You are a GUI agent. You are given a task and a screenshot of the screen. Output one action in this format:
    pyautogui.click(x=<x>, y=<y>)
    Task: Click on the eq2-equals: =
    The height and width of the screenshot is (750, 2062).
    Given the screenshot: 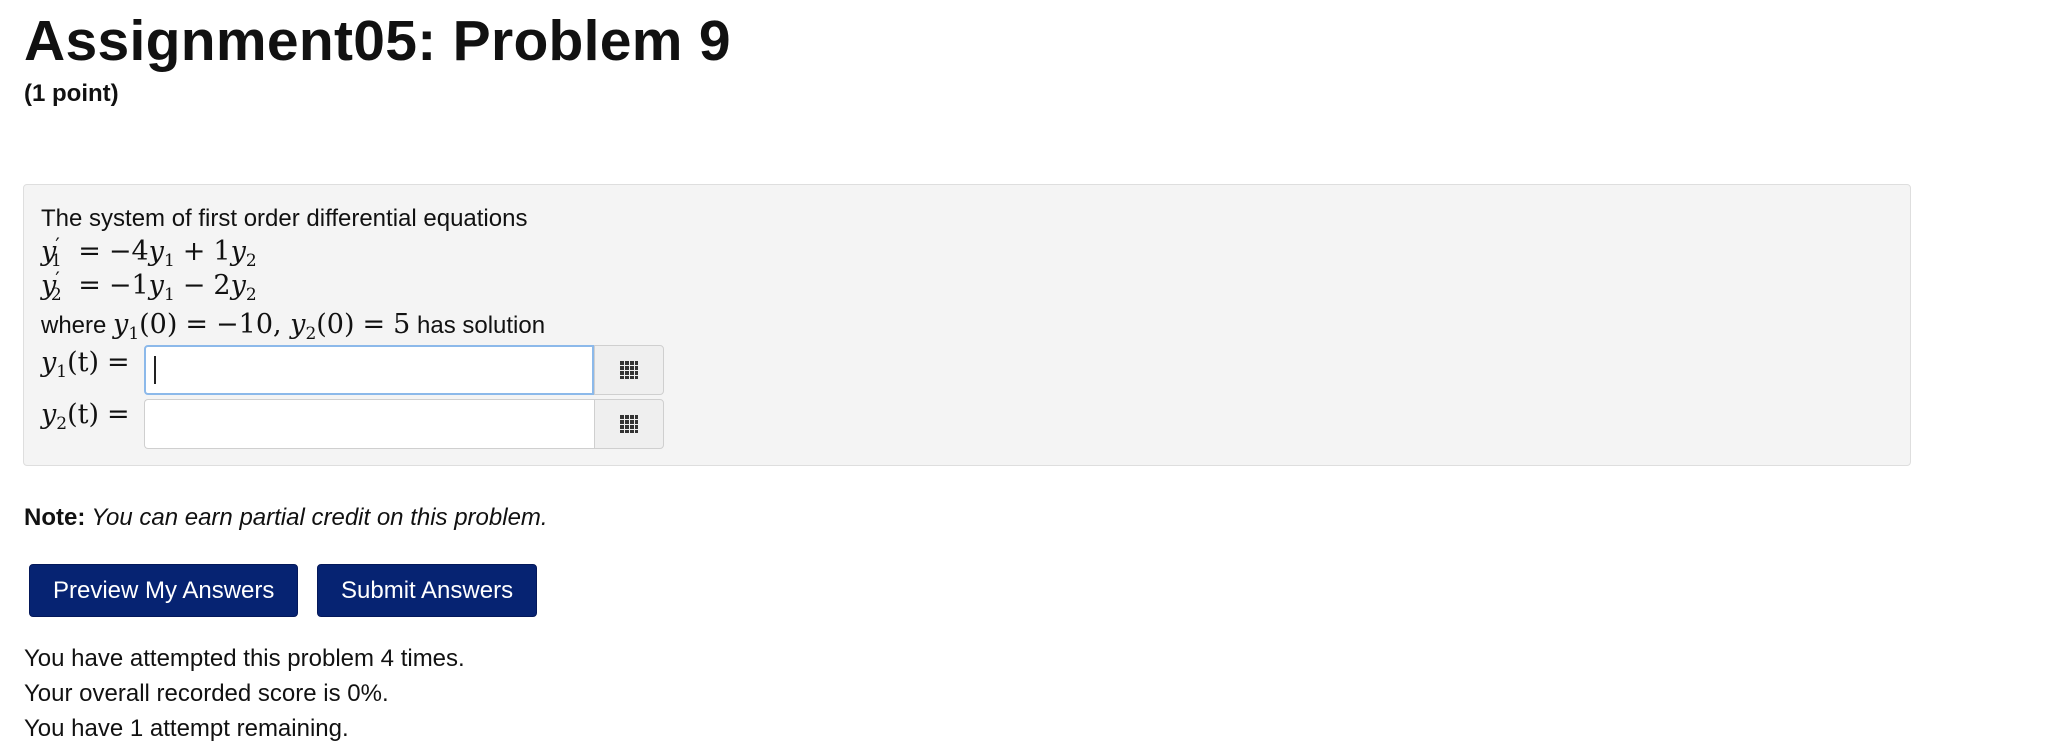 What is the action you would take?
    pyautogui.click(x=89, y=285)
    